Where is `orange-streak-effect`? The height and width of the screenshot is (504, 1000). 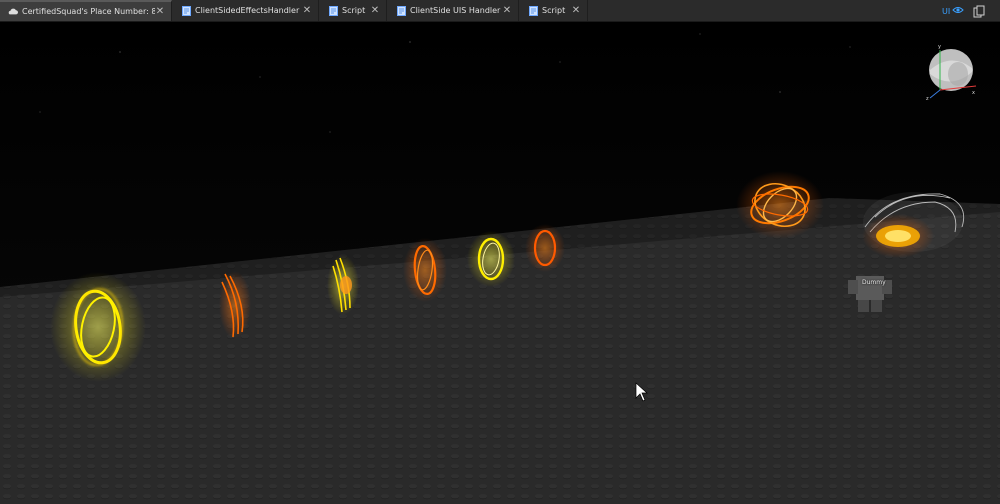
orange-streak-effect is located at coordinates (235, 305).